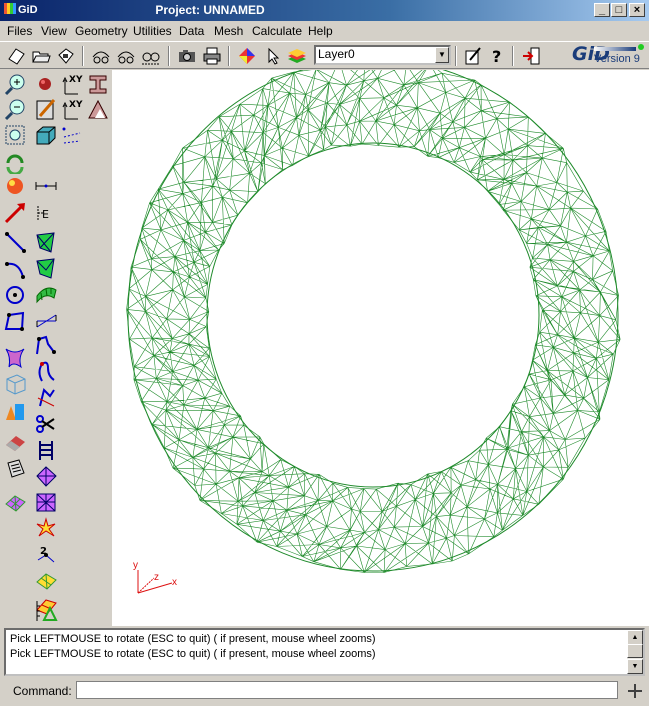  I want to click on open-folder-icon, so click(41, 56).